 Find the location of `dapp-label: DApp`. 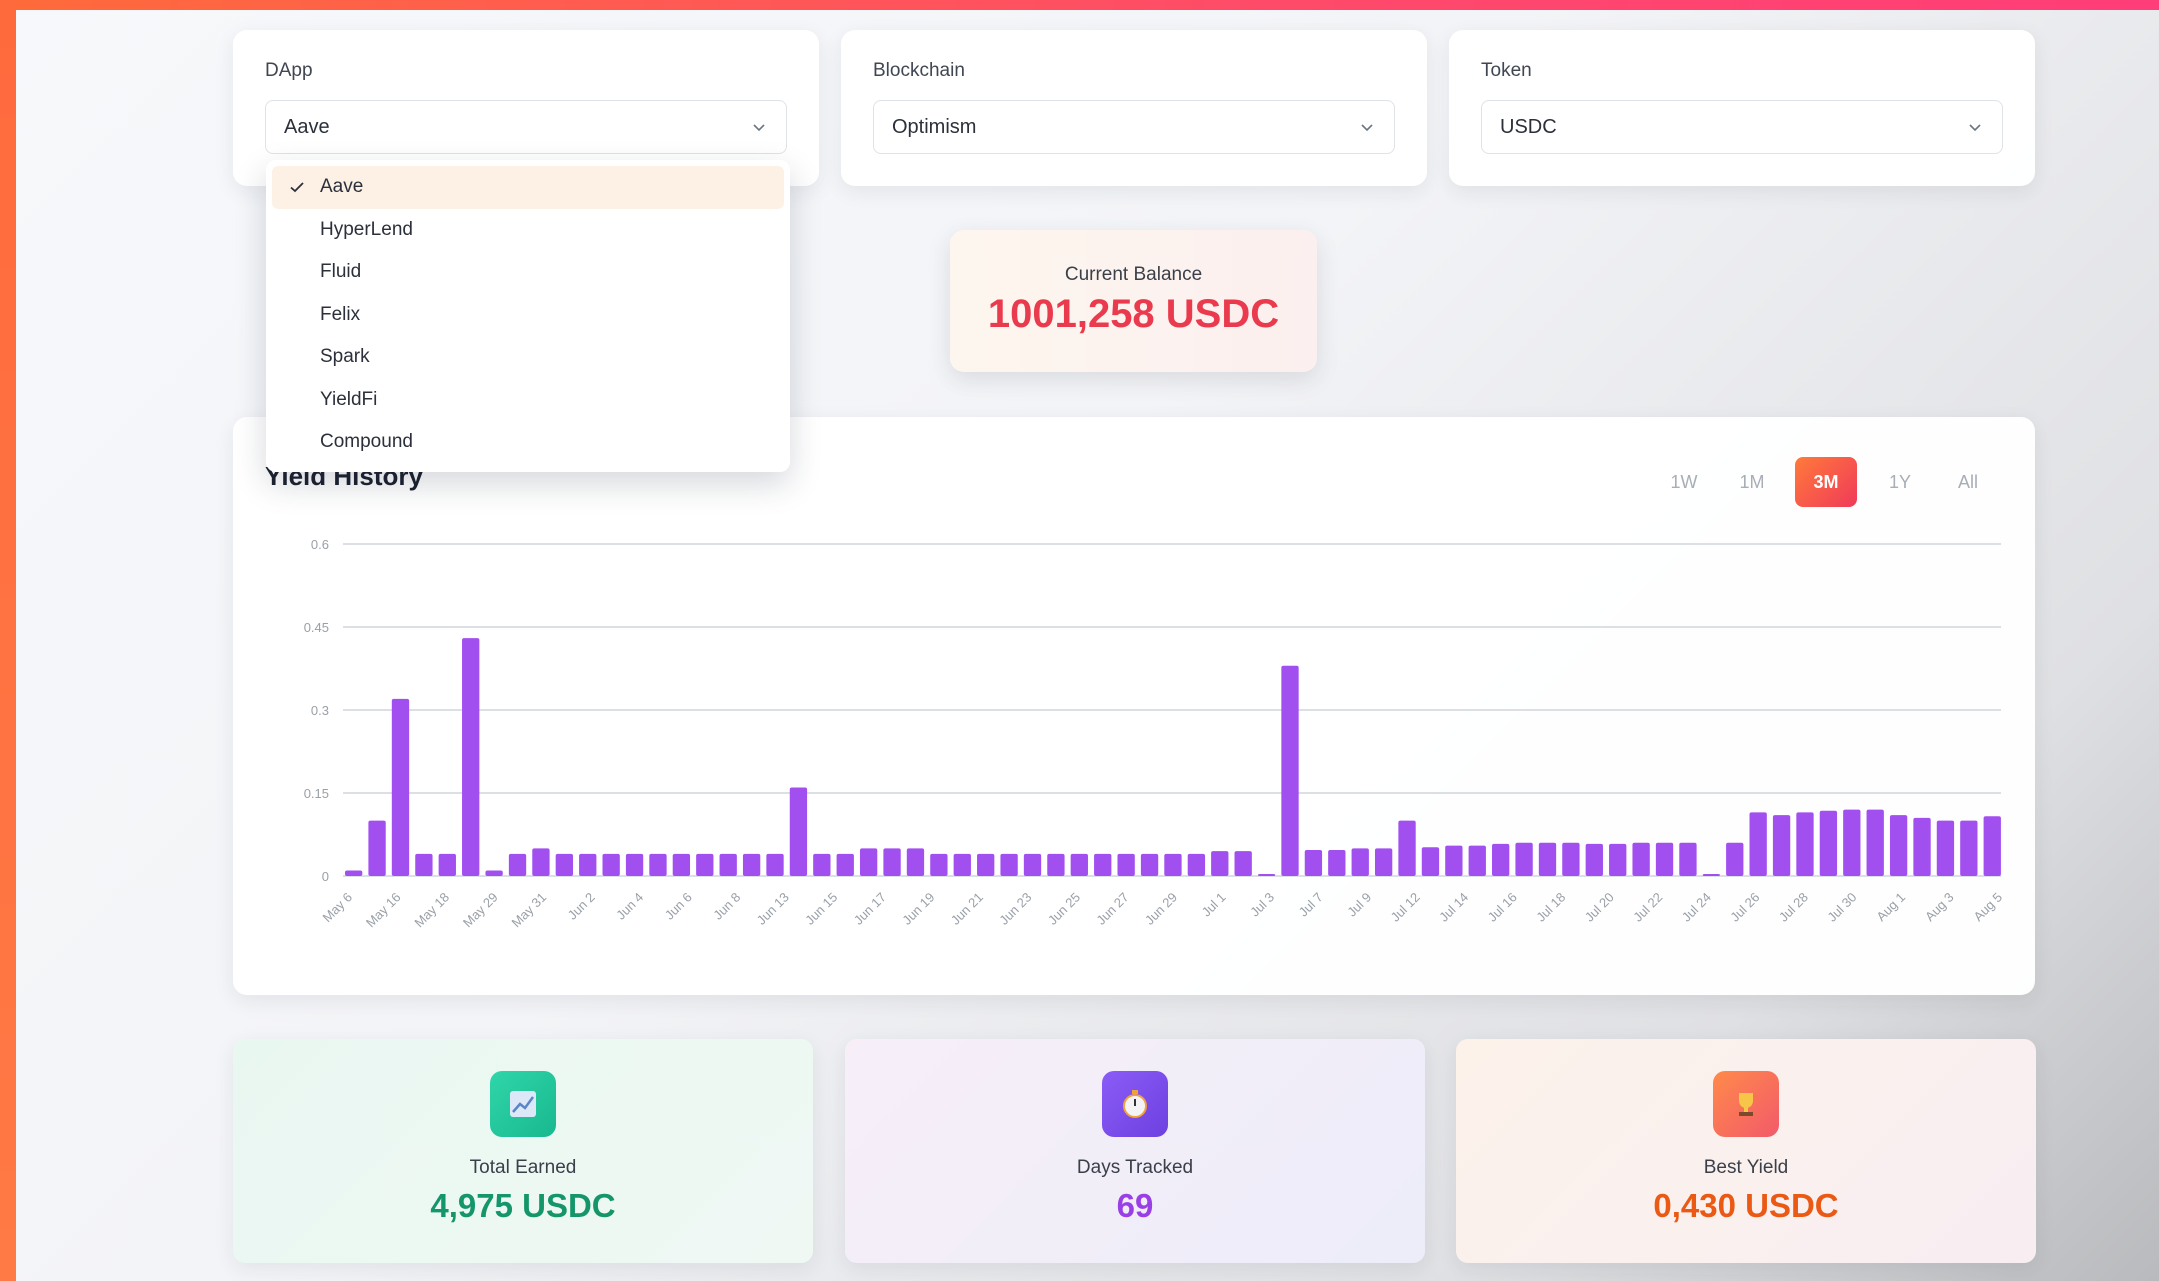

dapp-label: DApp is located at coordinates (289, 70).